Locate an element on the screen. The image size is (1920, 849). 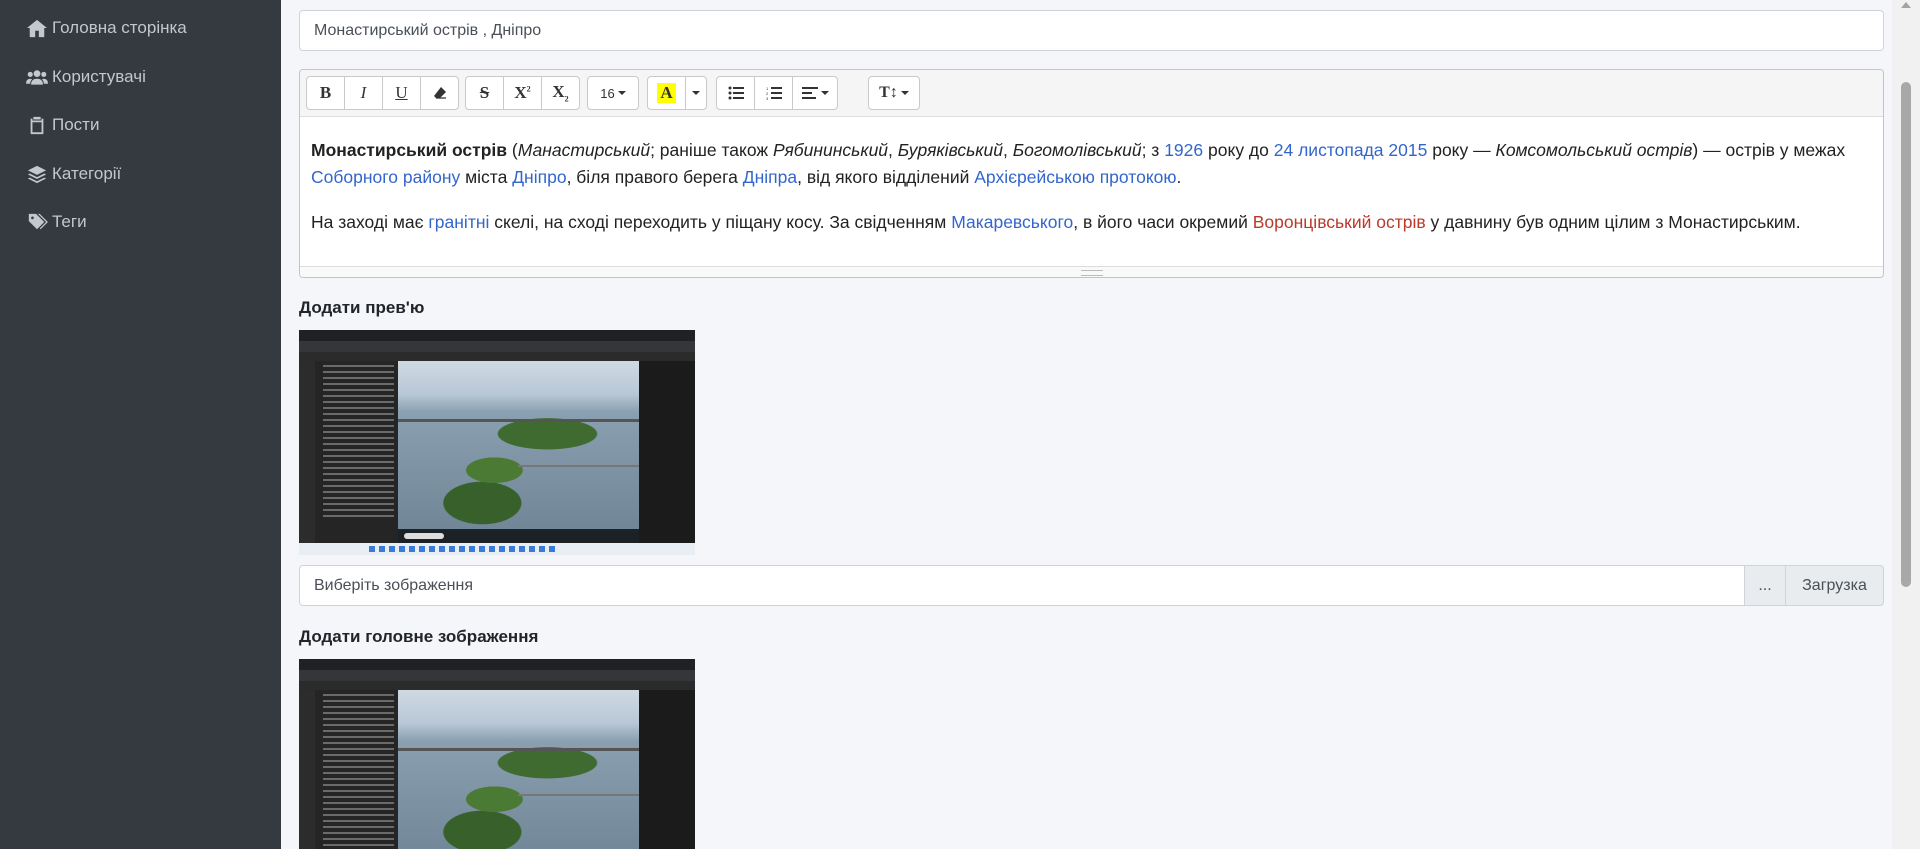
link: 2015 is located at coordinates (1407, 150).